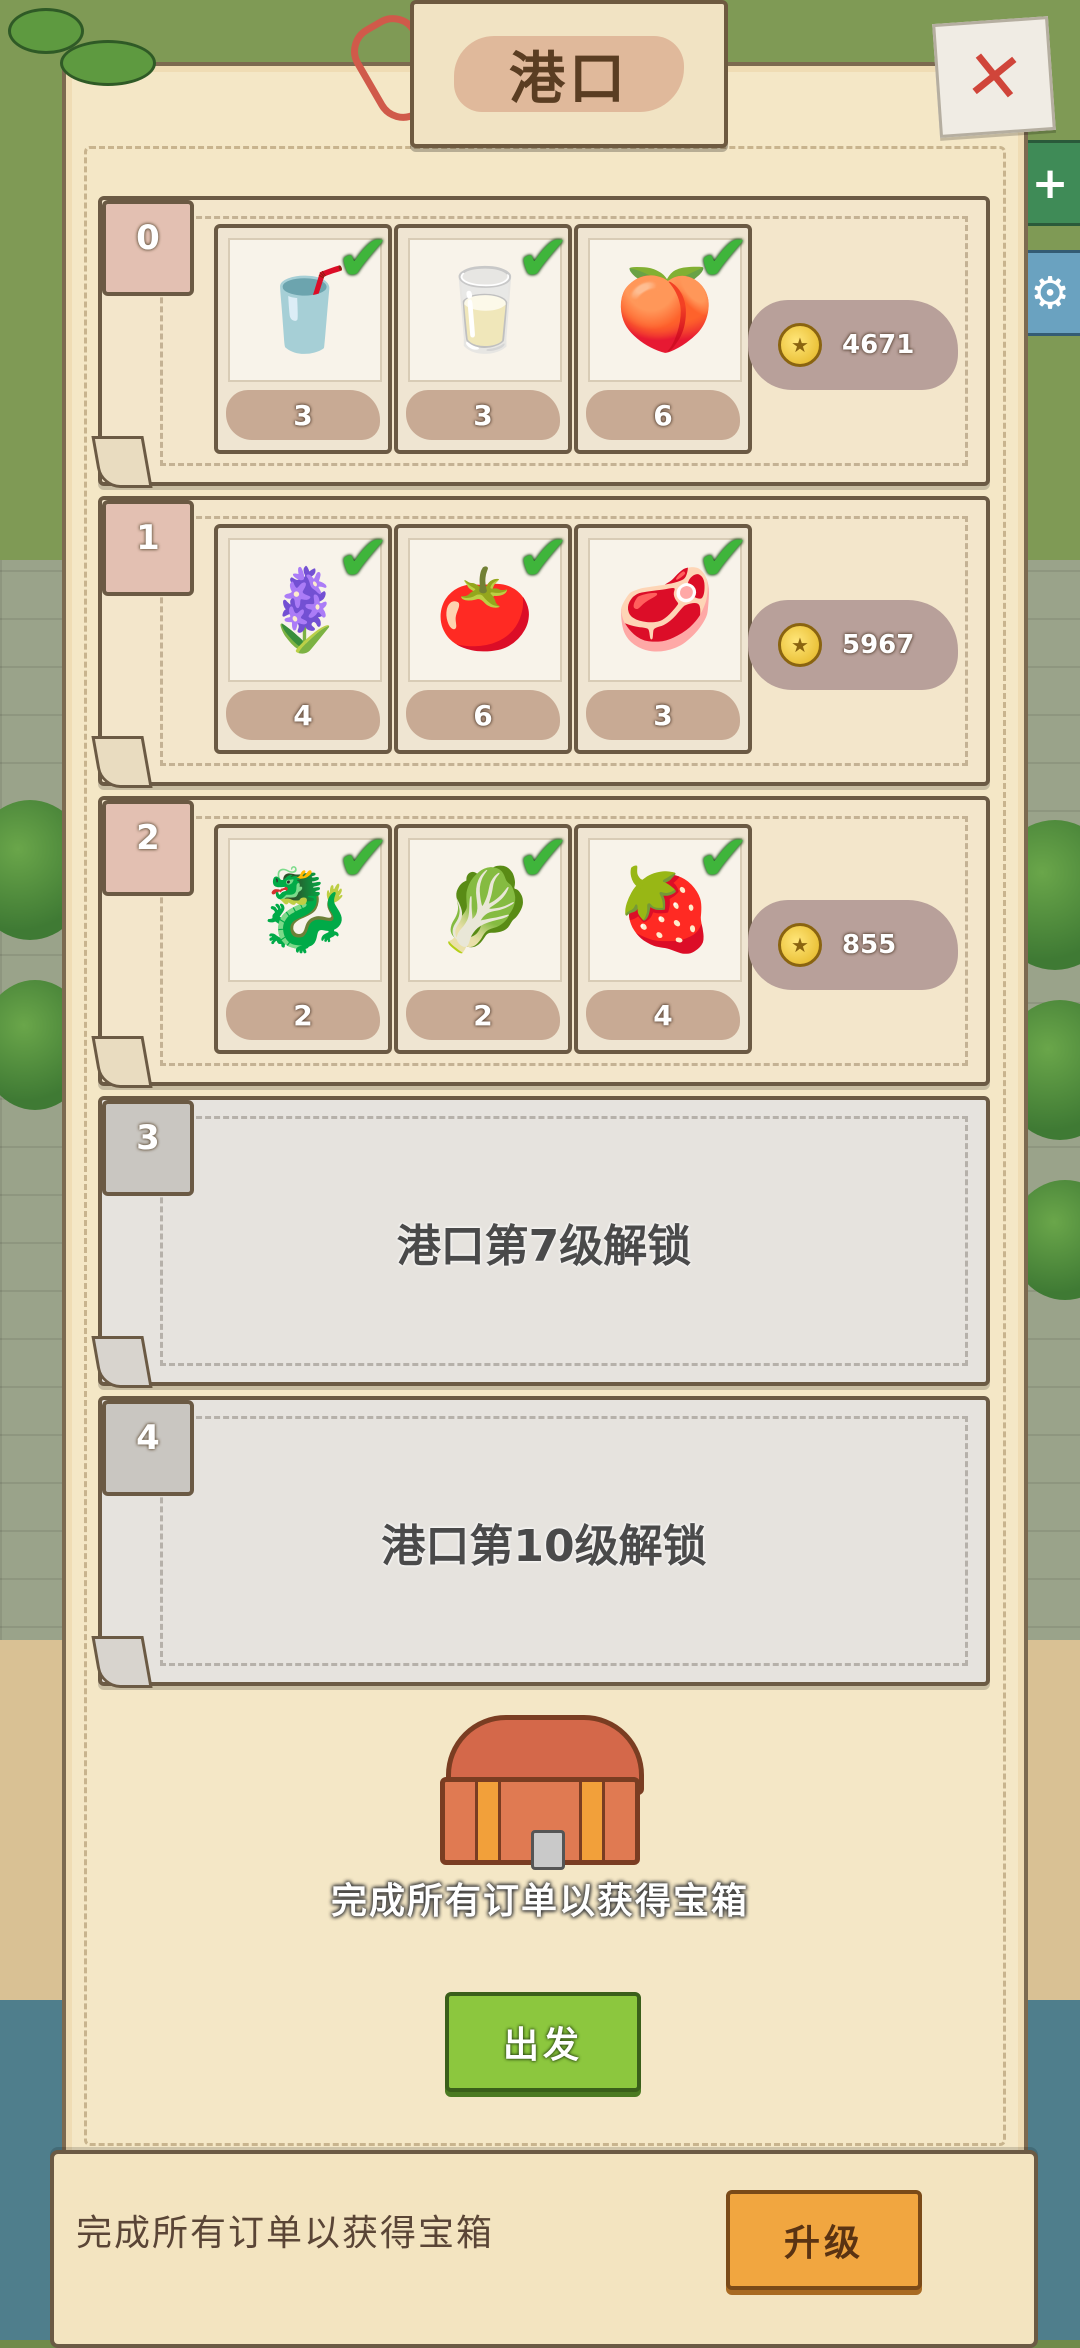 This screenshot has width=1080, height=2348. What do you see at coordinates (148, 1148) in the screenshot?
I see `slot-index: 3` at bounding box center [148, 1148].